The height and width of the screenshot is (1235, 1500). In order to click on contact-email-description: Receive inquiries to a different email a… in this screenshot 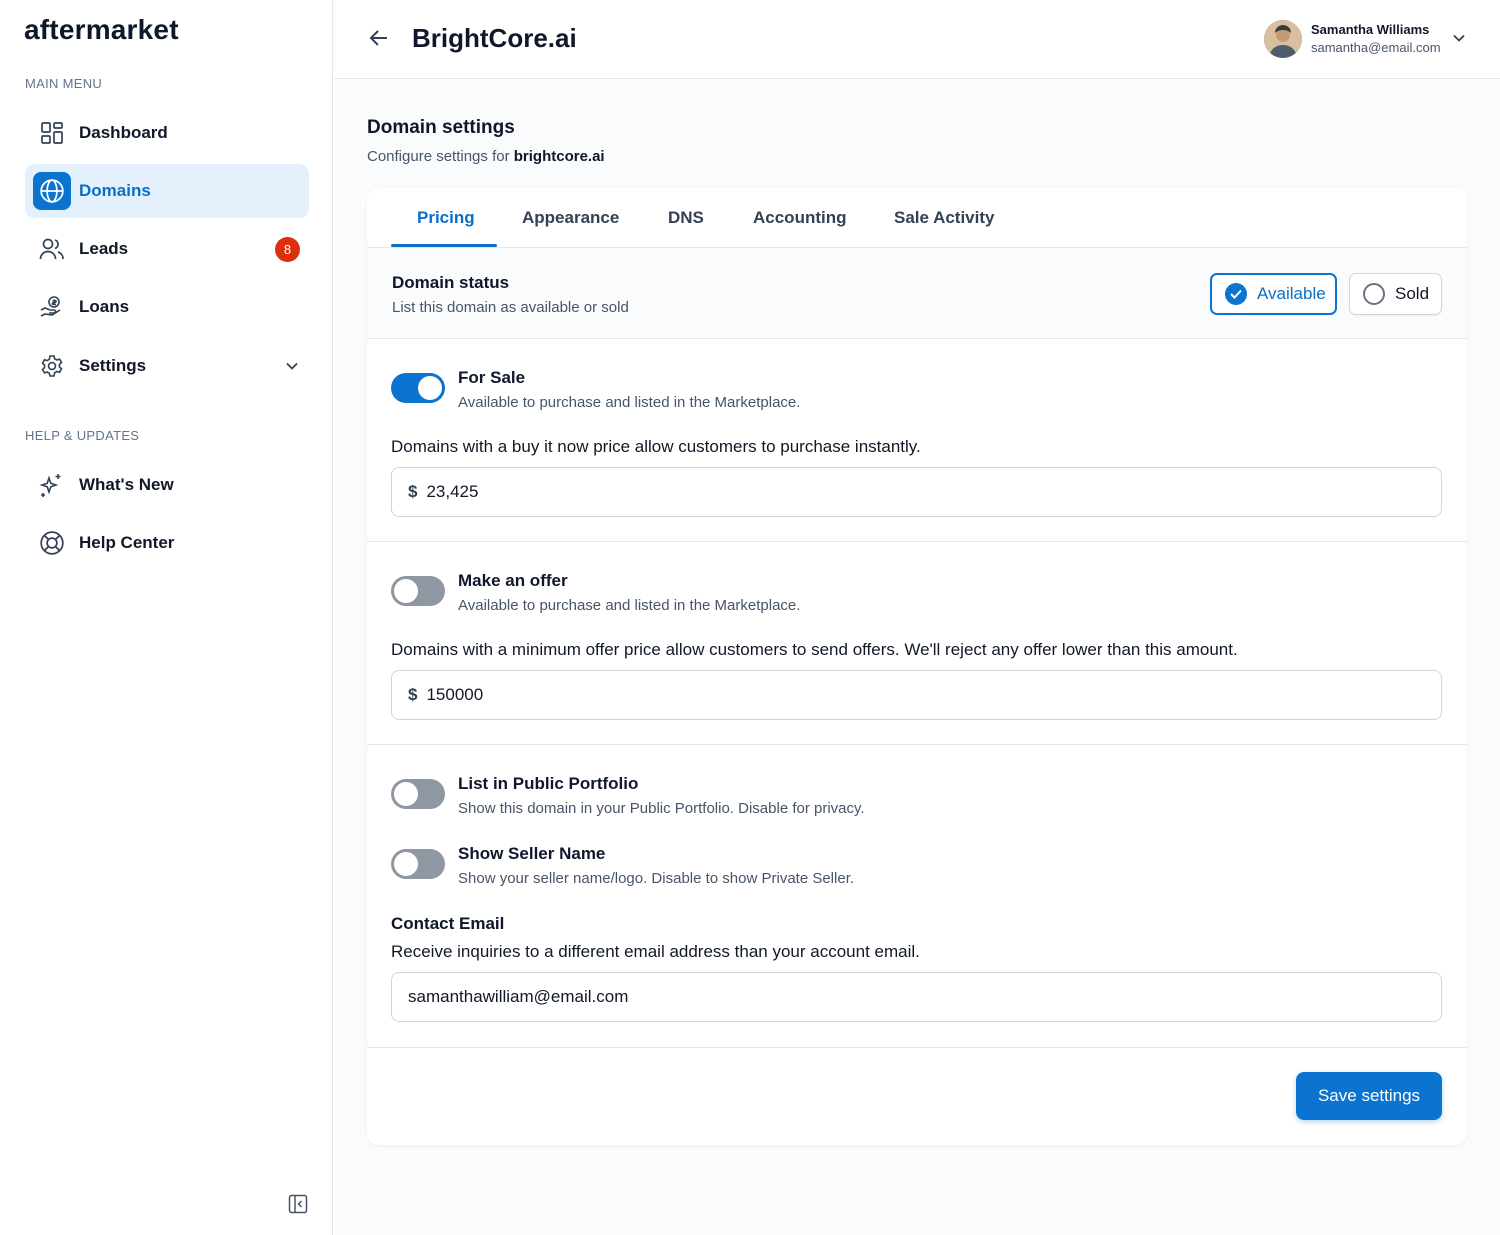, I will do `click(655, 951)`.